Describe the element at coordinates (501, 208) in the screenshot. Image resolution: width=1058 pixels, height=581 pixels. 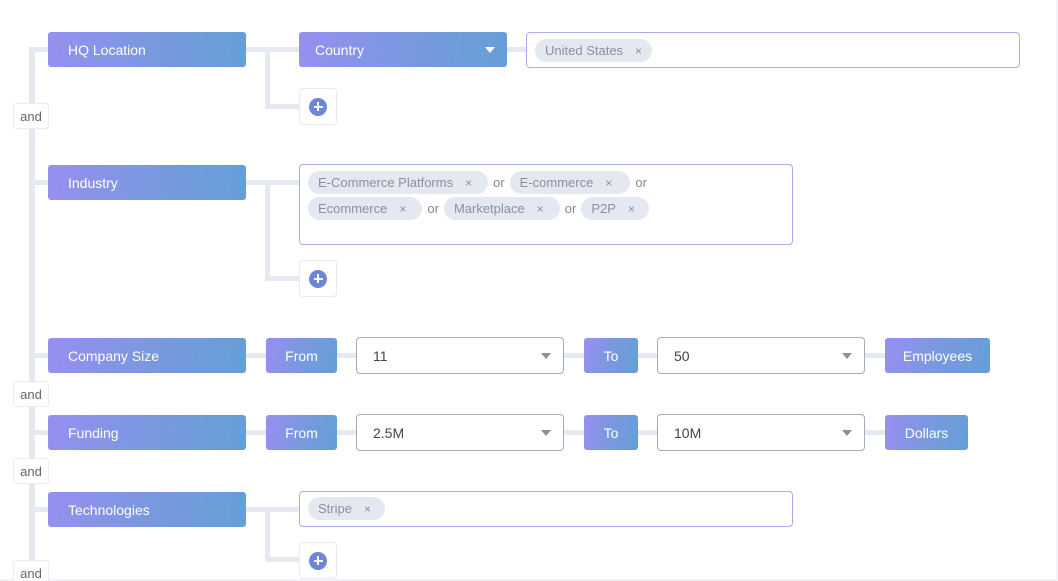
I see `value-chip: Marketplace ×` at that location.